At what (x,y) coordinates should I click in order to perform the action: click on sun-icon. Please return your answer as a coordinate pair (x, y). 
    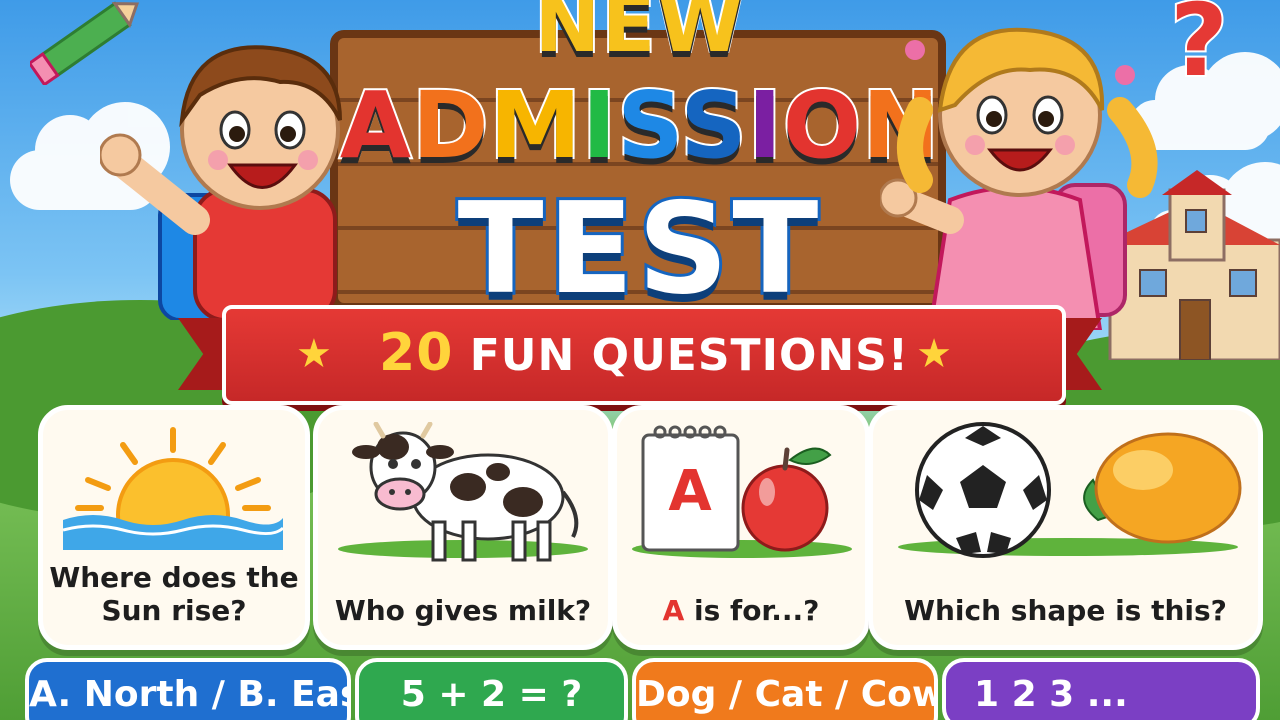
    Looking at the image, I should click on (173, 488).